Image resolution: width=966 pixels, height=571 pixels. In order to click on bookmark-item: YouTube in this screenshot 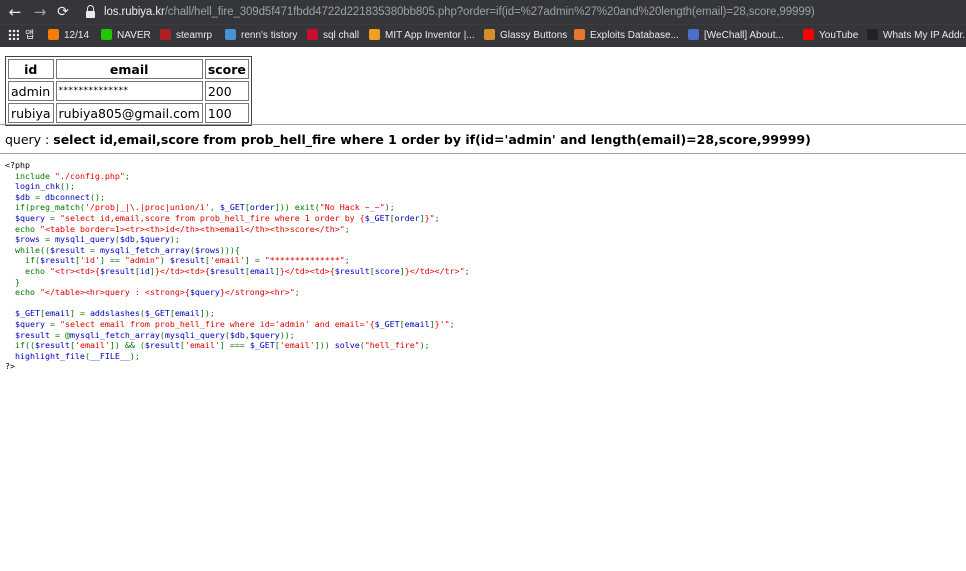, I will do `click(830, 36)`.